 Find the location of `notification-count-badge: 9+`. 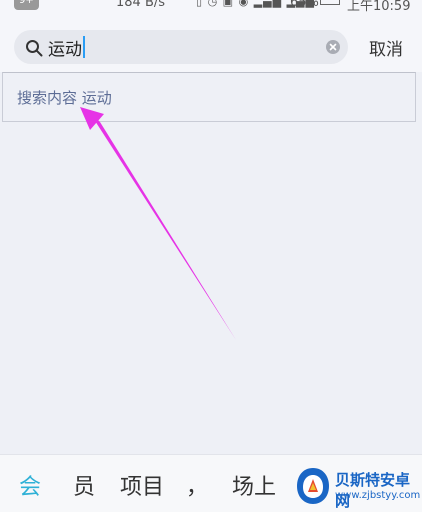

notification-count-badge: 9+ is located at coordinates (26, 5).